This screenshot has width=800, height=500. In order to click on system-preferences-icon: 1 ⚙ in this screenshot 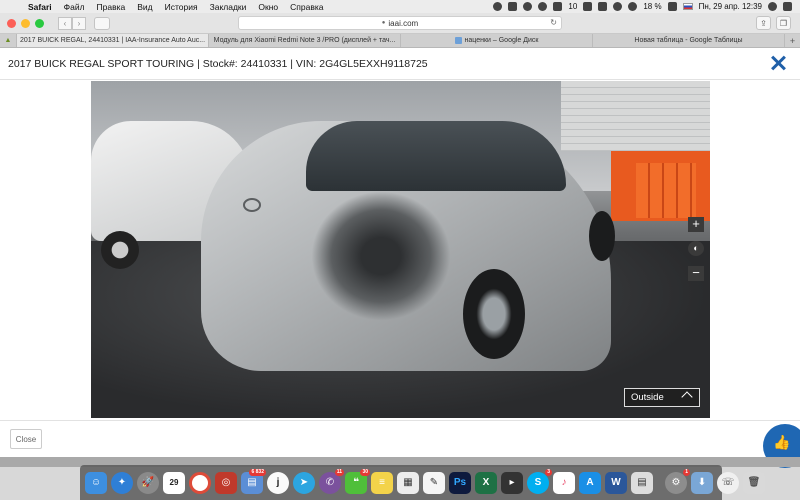, I will do `click(677, 481)`.